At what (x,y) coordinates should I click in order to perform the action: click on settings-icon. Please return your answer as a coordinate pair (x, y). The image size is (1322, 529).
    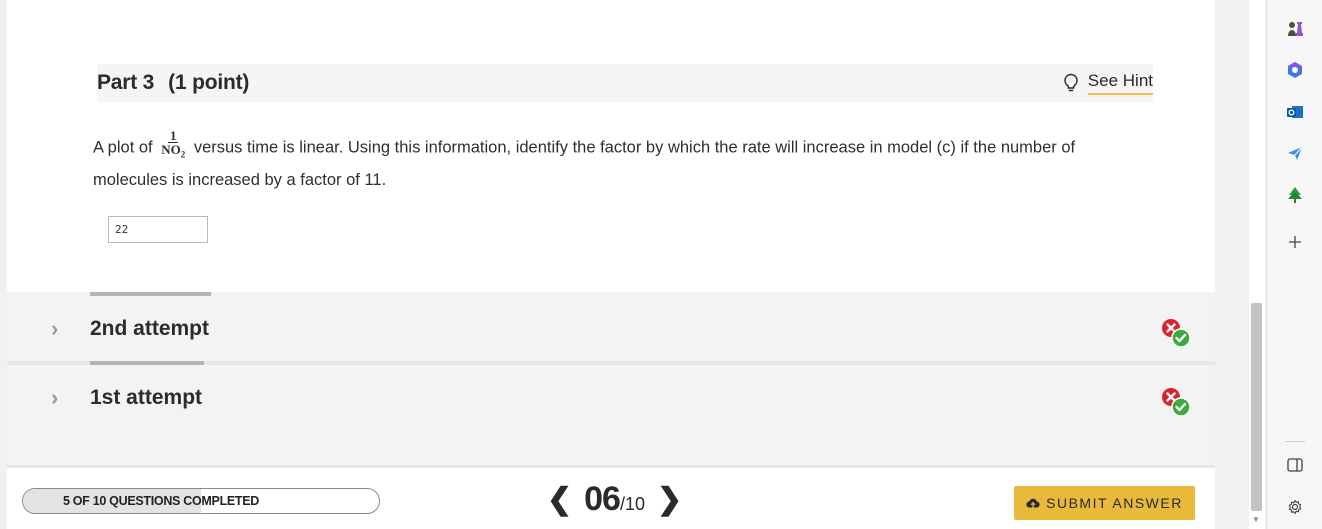
    Looking at the image, I should click on (1295, 507).